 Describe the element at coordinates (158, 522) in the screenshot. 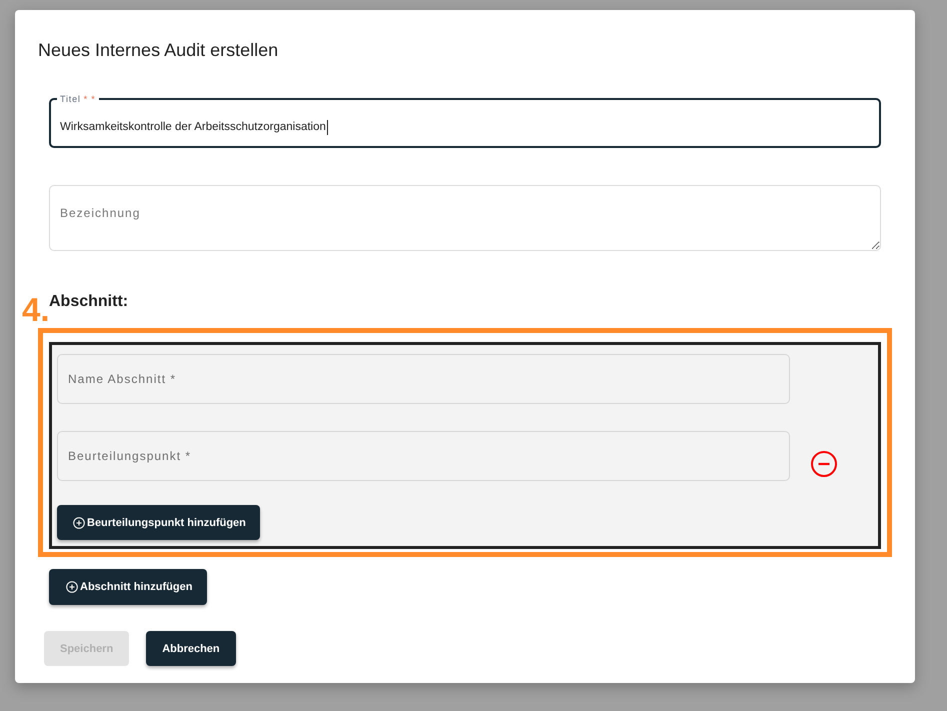

I see `add-assessment-point-button: Beurteilungspunkt hinzufügen` at that location.